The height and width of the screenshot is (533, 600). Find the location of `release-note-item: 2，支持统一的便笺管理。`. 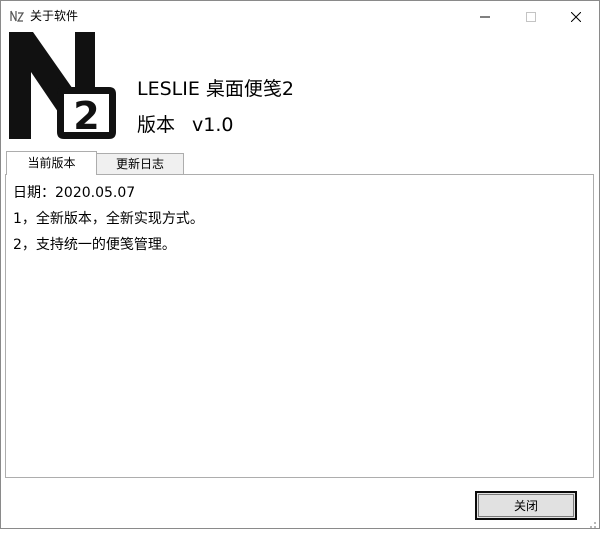

release-note-item: 2，支持统一的便笺管理。 is located at coordinates (94, 245).